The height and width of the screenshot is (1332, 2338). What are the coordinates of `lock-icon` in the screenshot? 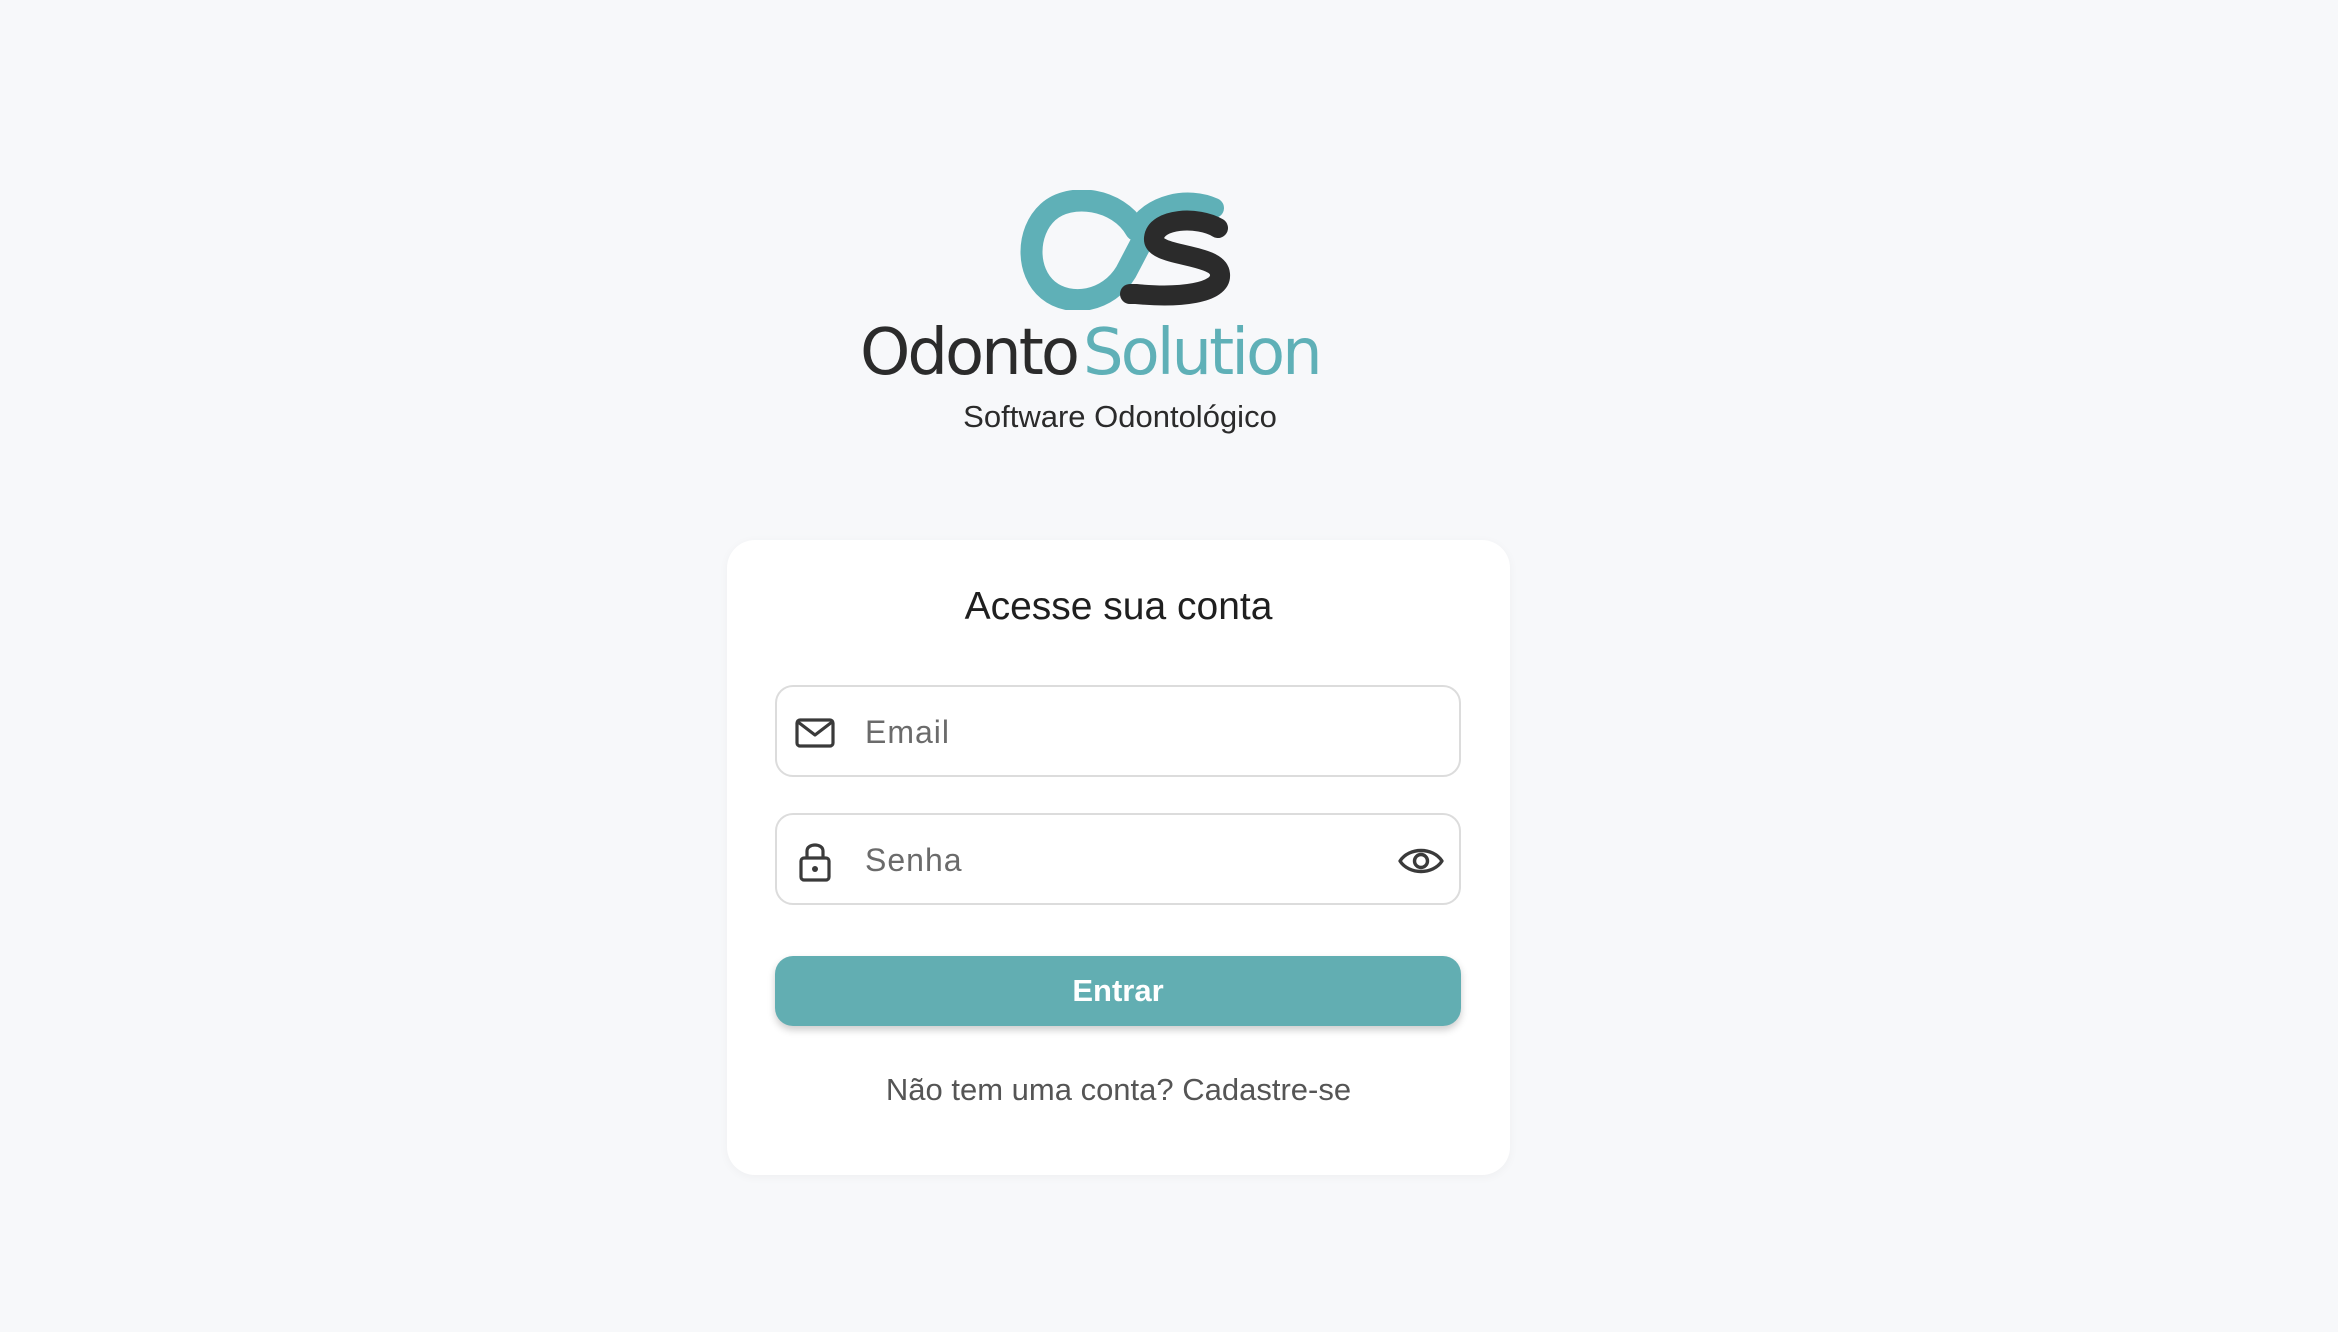 It's located at (815, 862).